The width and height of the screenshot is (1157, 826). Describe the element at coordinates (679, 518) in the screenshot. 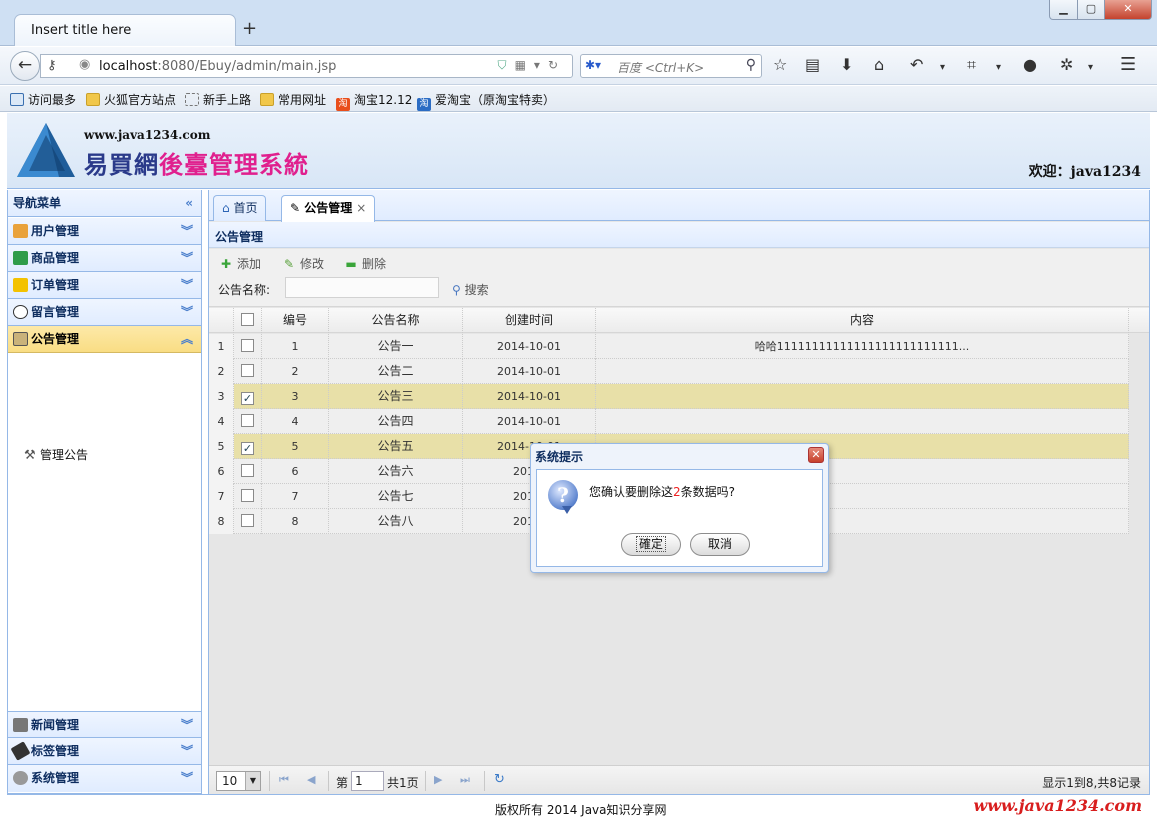

I see `dialog-body: ? 您确认要删除这2条数据吗? 確定 取消` at that location.